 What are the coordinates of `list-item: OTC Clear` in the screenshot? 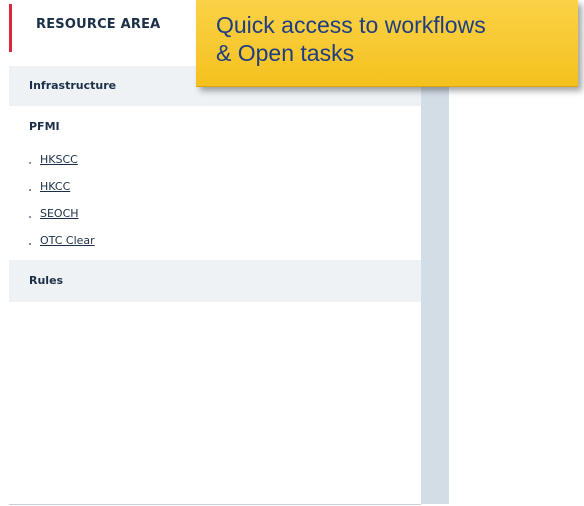 It's located at (62, 240).